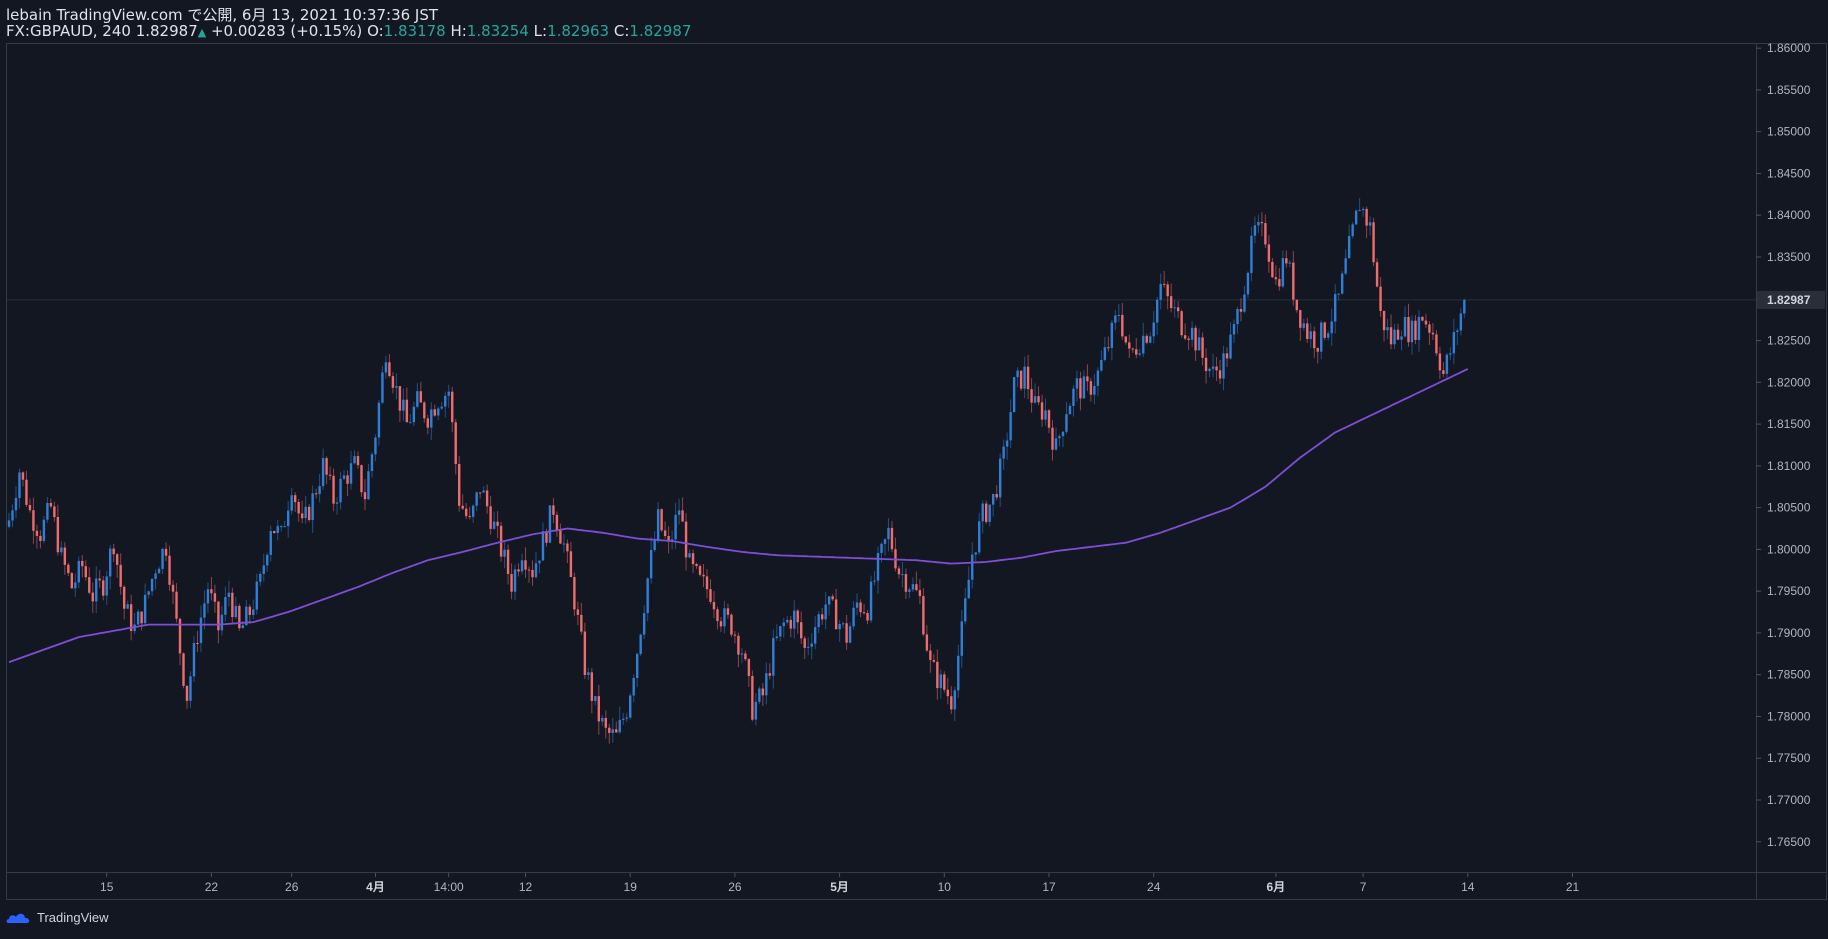  Describe the element at coordinates (57, 917) in the screenshot. I see `footer-brand: TradingView` at that location.